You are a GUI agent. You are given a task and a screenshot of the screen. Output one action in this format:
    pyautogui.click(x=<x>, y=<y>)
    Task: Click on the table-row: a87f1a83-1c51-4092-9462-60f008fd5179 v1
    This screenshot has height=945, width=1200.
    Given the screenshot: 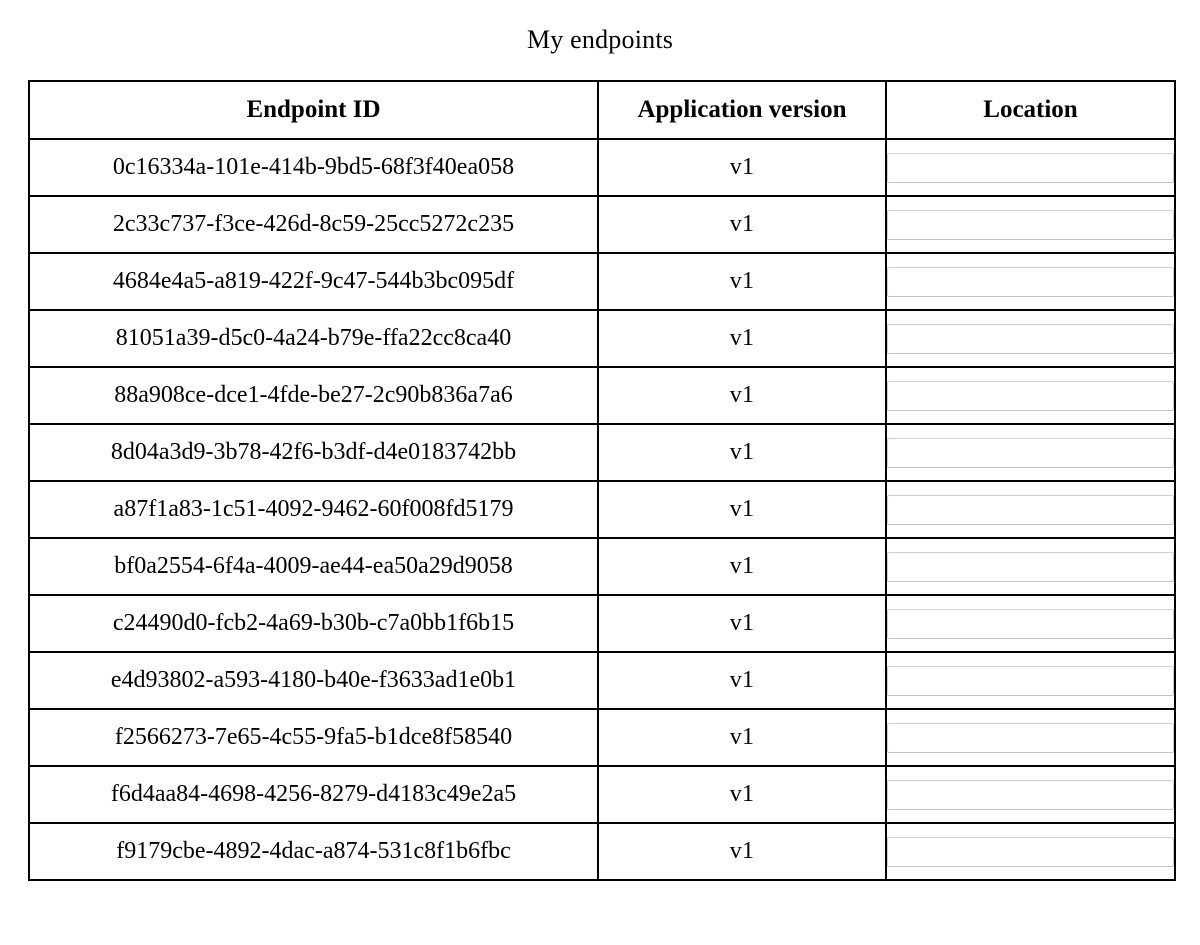 What is the action you would take?
    pyautogui.click(x=602, y=509)
    